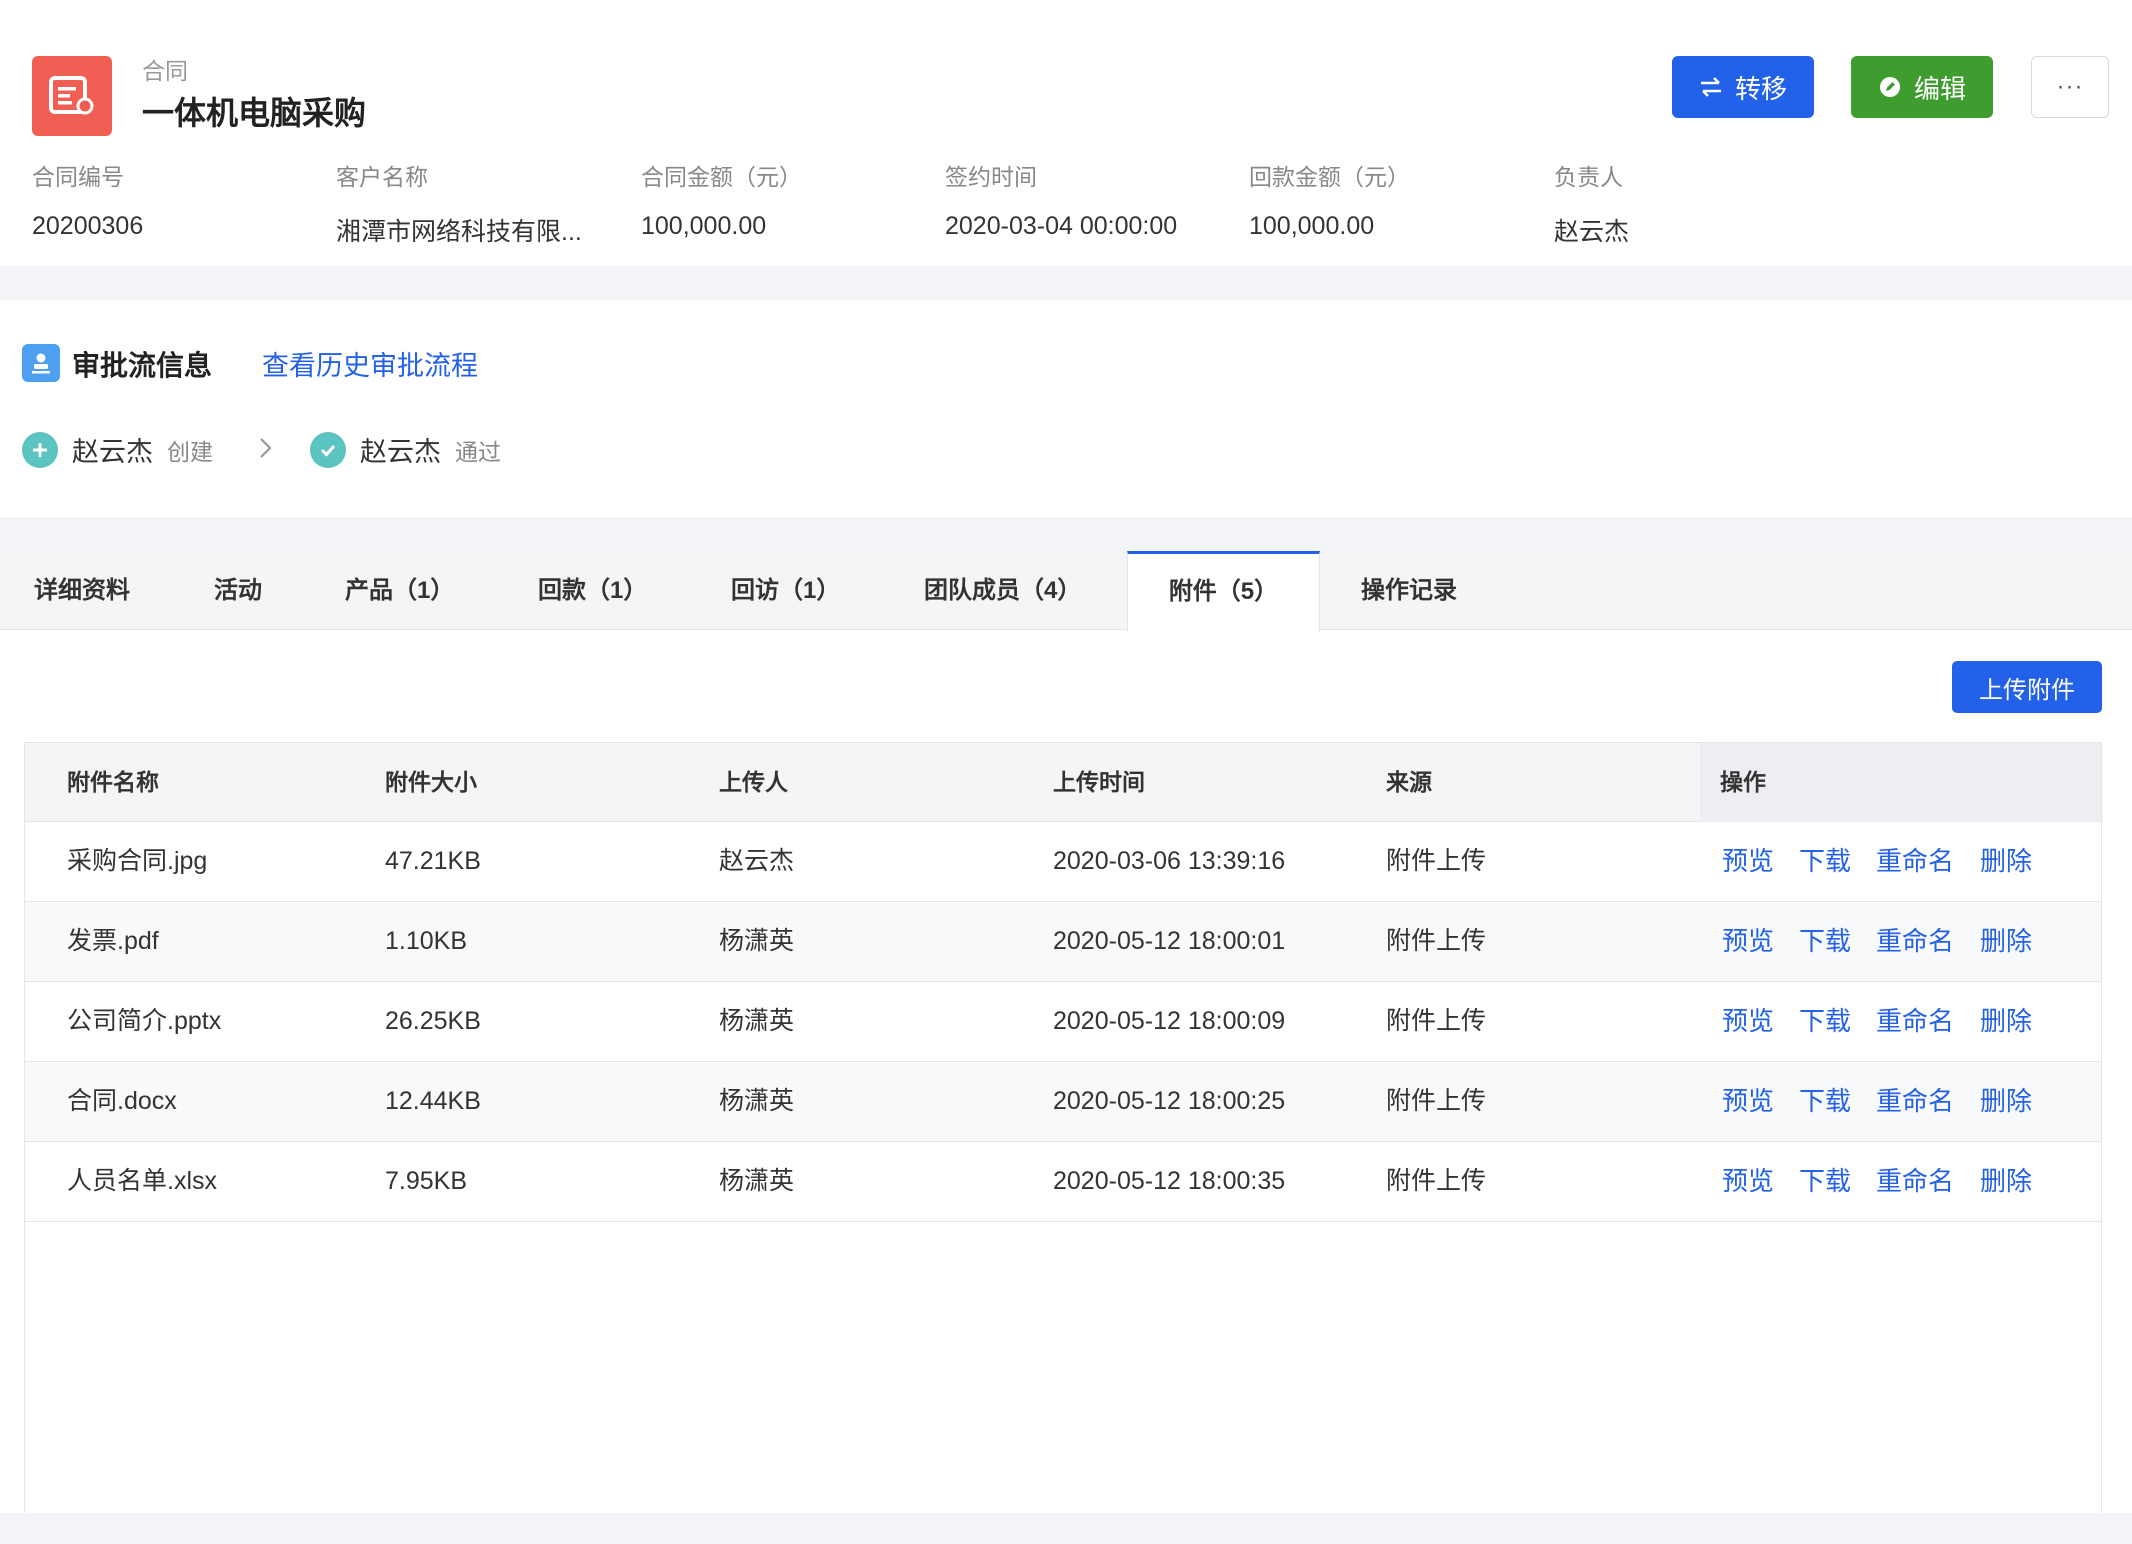  Describe the element at coordinates (1099, 782) in the screenshot. I see `column-header: 上传时间` at that location.